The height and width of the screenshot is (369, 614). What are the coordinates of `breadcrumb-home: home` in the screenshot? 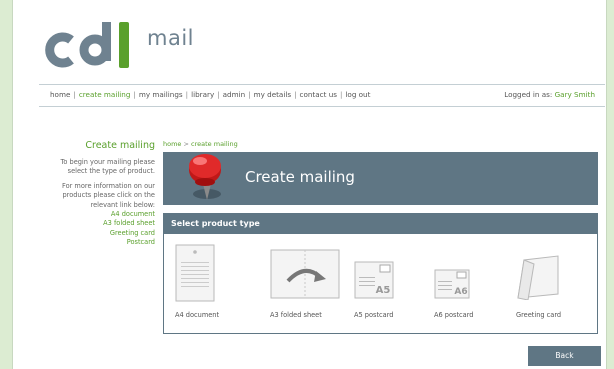 It's located at (172, 144).